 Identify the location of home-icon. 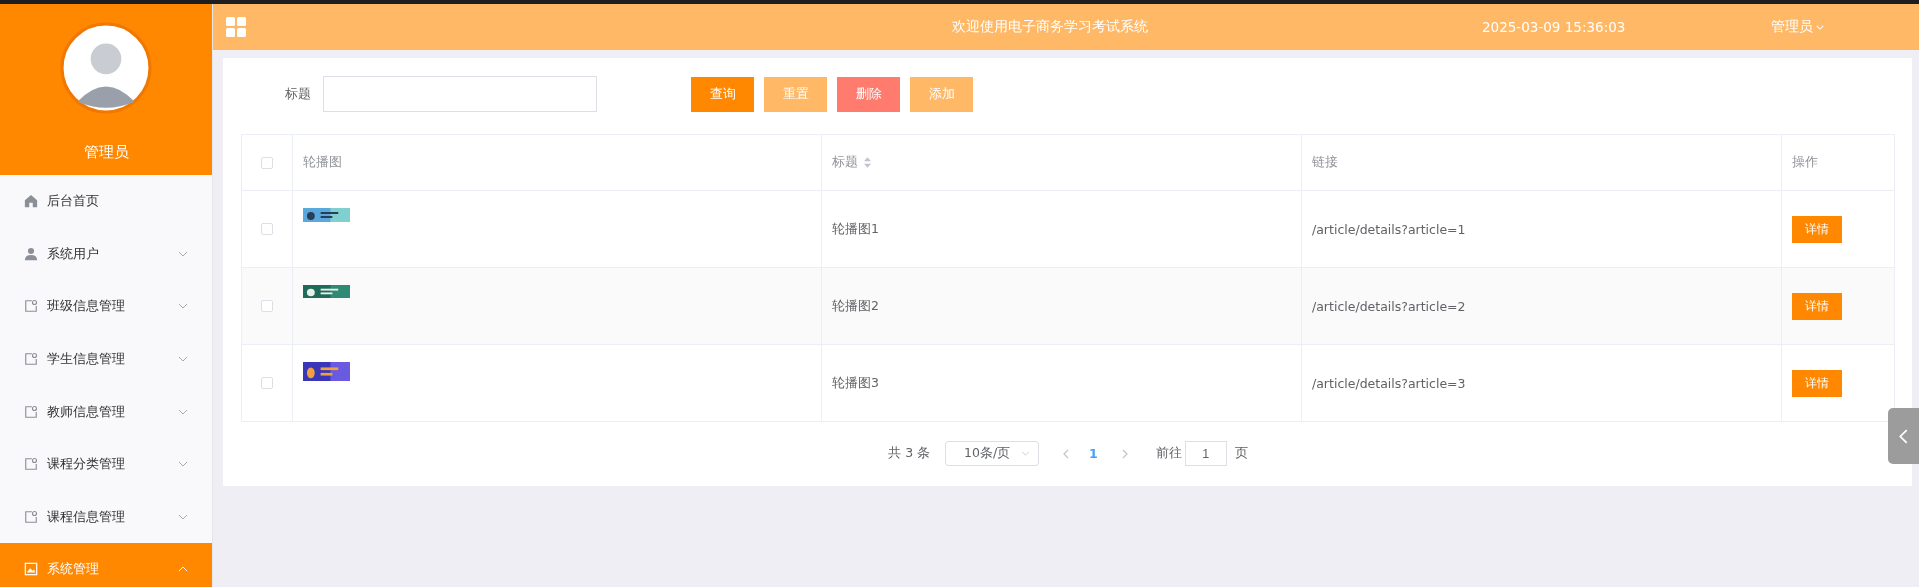
(31, 201).